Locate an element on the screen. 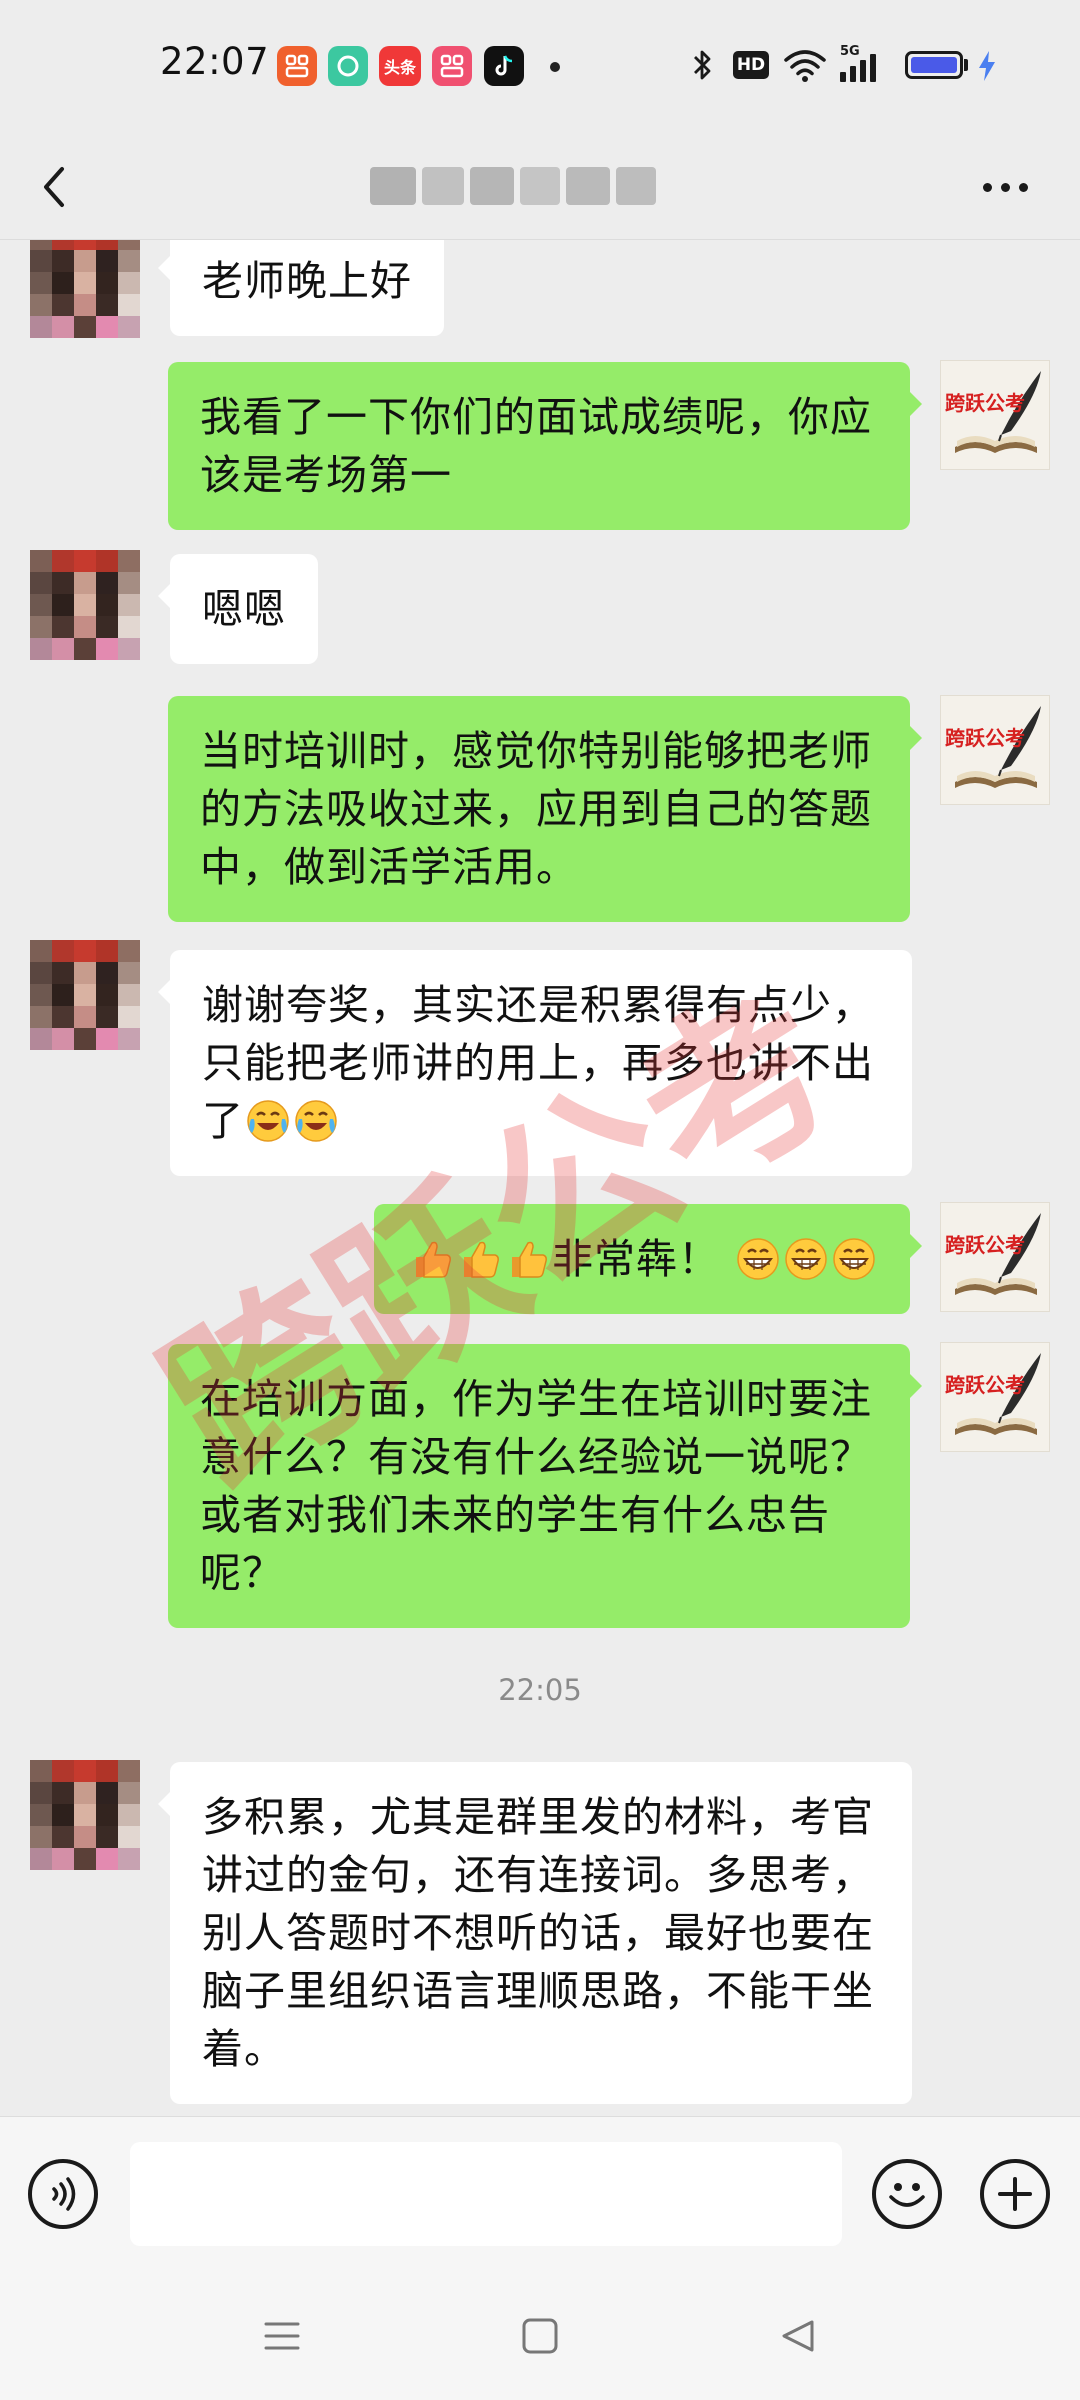  home-icon is located at coordinates (540, 2336).